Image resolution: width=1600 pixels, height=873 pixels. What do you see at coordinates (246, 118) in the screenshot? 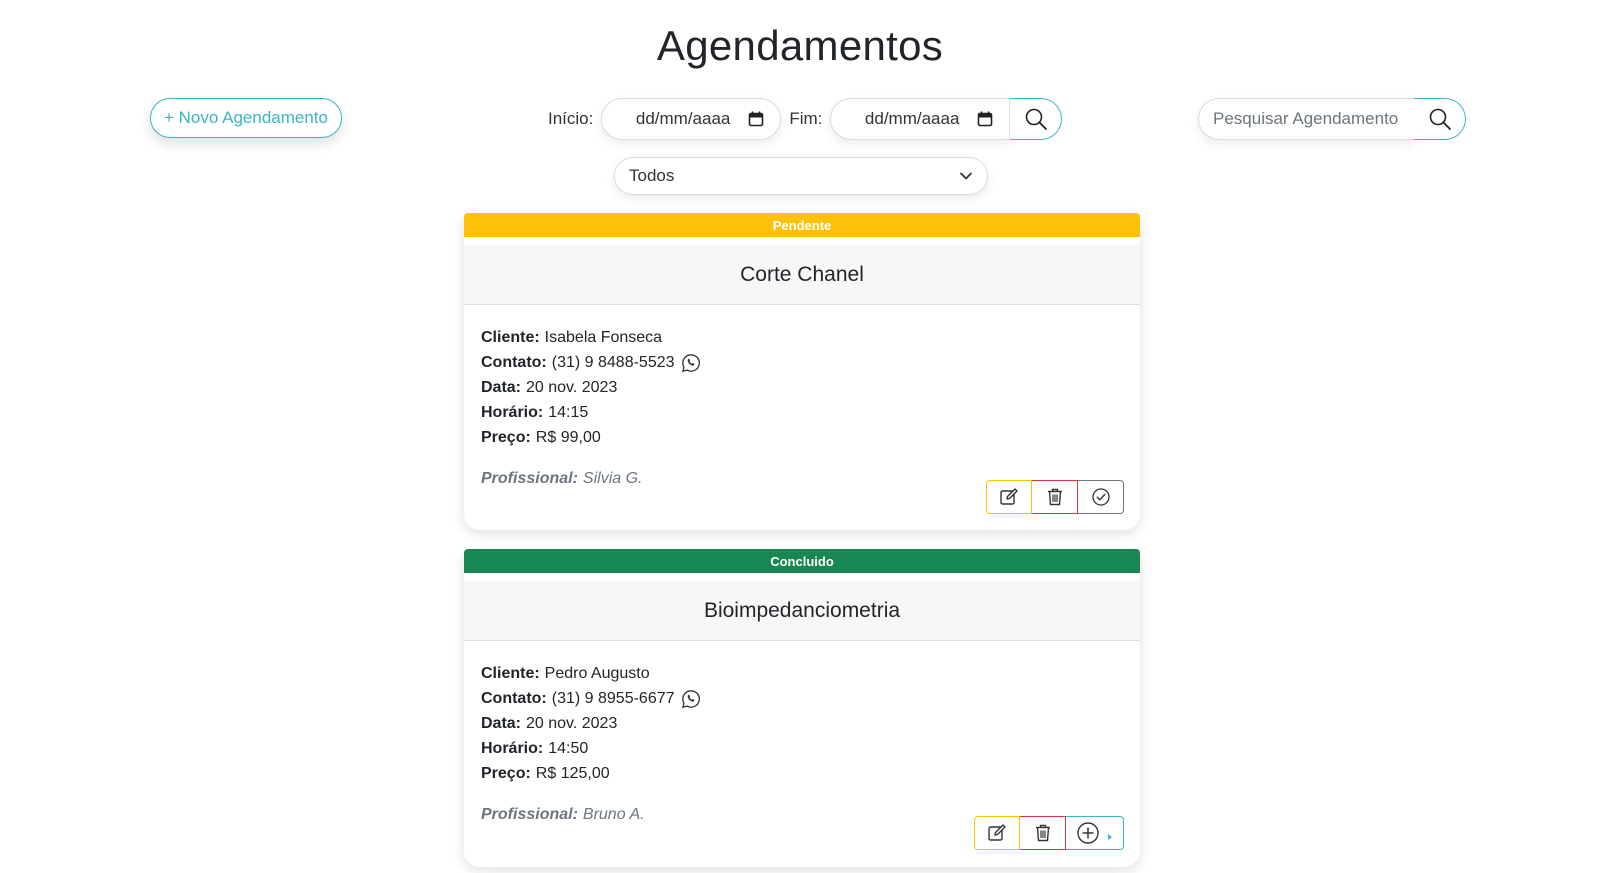
I see `new-appointment-button: + Novo Agendamento` at bounding box center [246, 118].